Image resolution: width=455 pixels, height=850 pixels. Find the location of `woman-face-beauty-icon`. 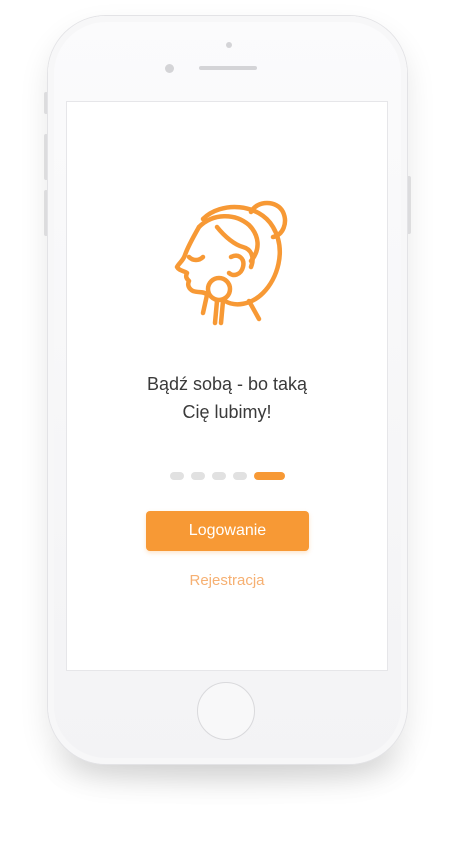

woman-face-beauty-icon is located at coordinates (231, 263).